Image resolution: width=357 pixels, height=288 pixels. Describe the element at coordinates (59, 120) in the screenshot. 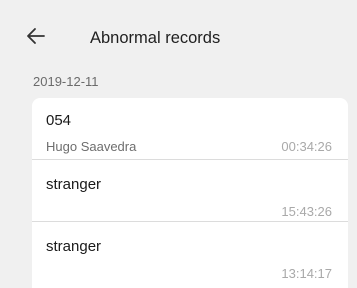

I see `record-name: 054` at that location.